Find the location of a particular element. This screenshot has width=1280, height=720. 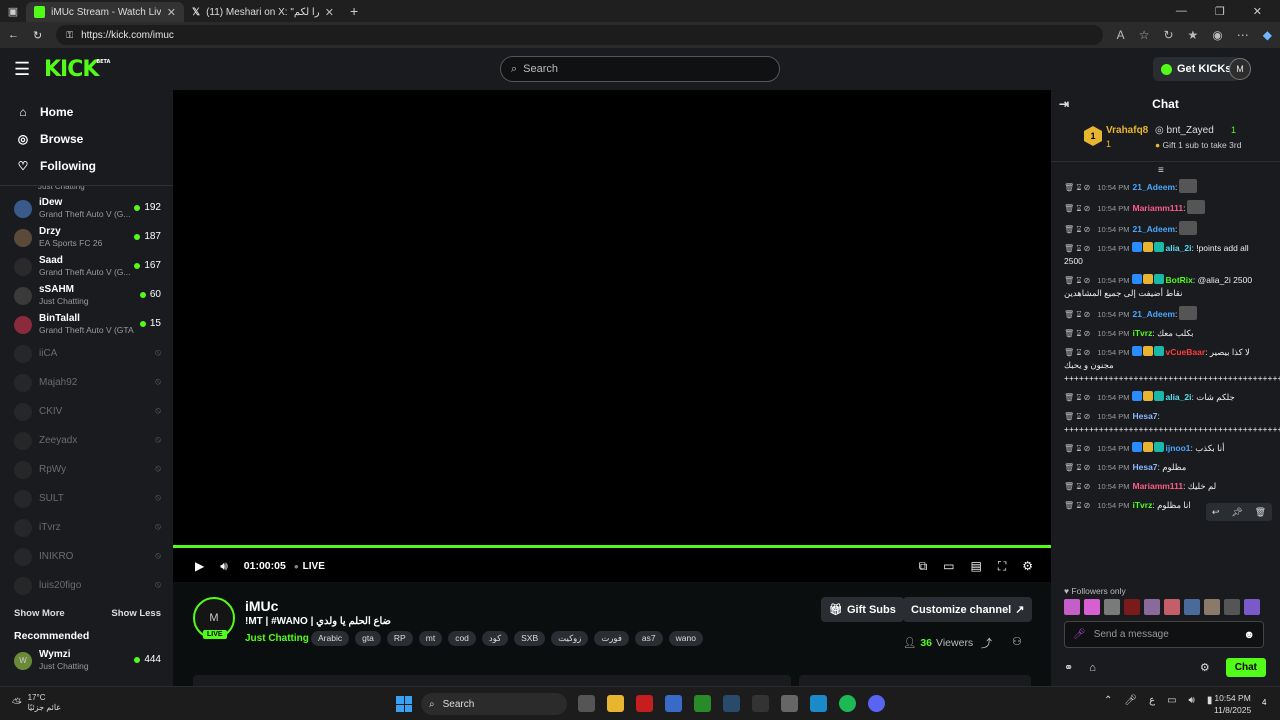

store-icon: ⌂ is located at coordinates (1092, 668).